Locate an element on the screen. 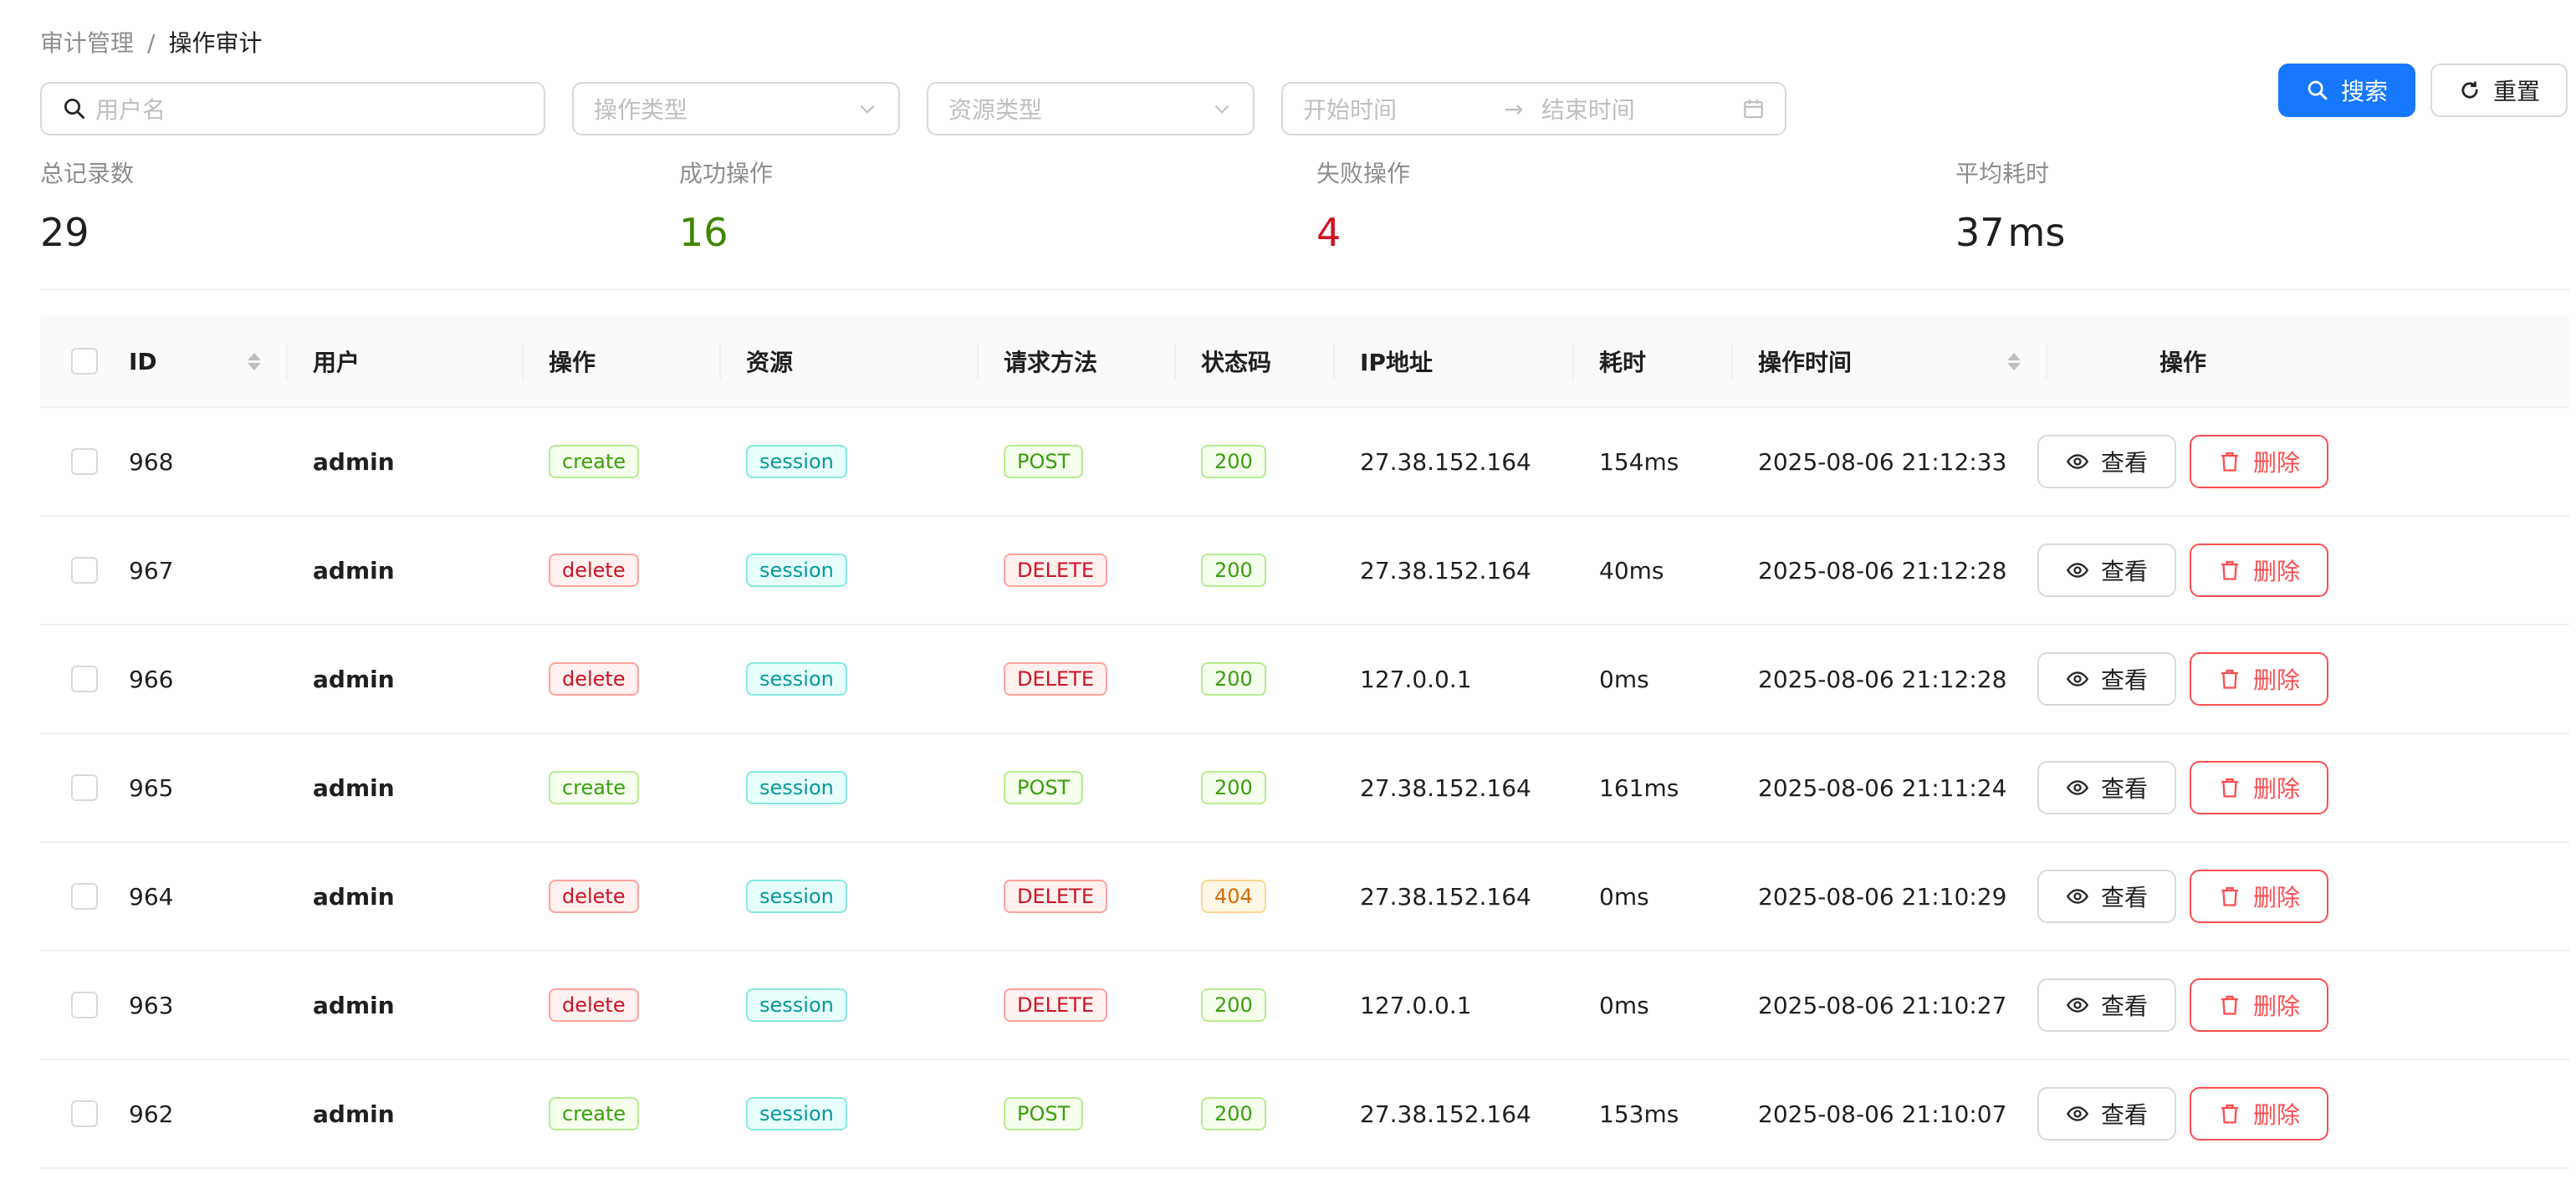 Image resolution: width=2576 pixels, height=1184 pixels. column-header-label: 状态码 is located at coordinates (1236, 362).